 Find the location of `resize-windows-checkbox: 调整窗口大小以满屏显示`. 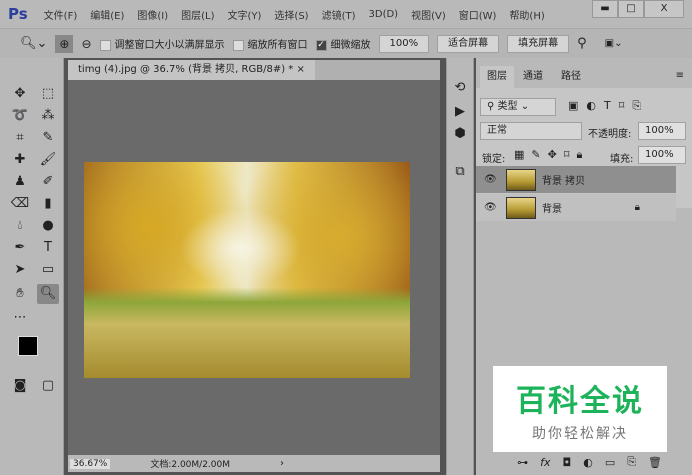

resize-windows-checkbox: 调整窗口大小以满屏显示 is located at coordinates (162, 43).